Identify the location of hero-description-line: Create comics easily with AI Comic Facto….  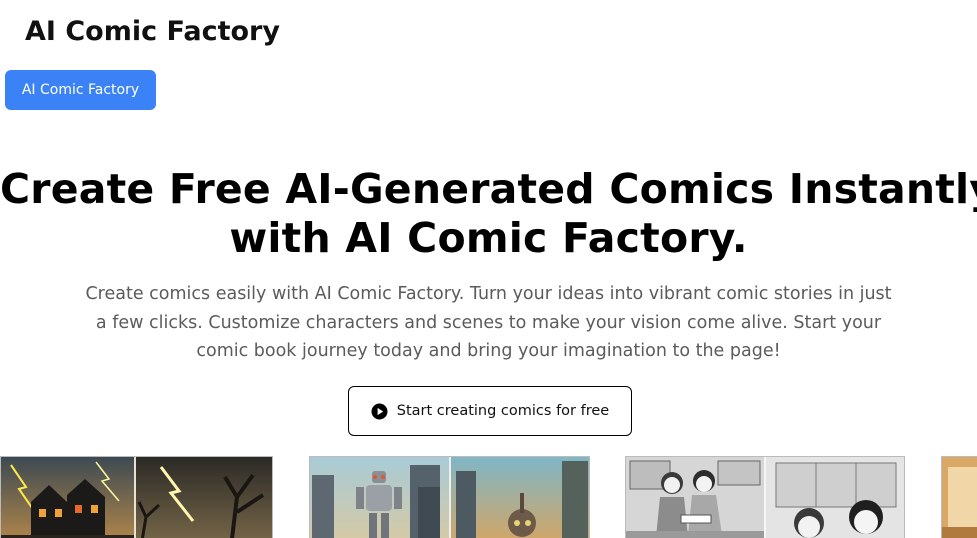
(488, 294).